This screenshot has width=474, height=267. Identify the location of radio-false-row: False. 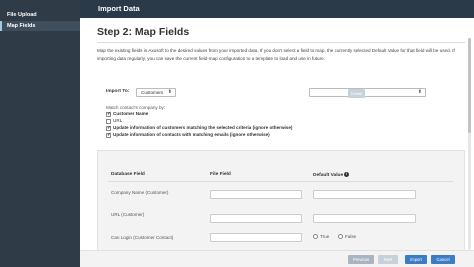
(347, 236).